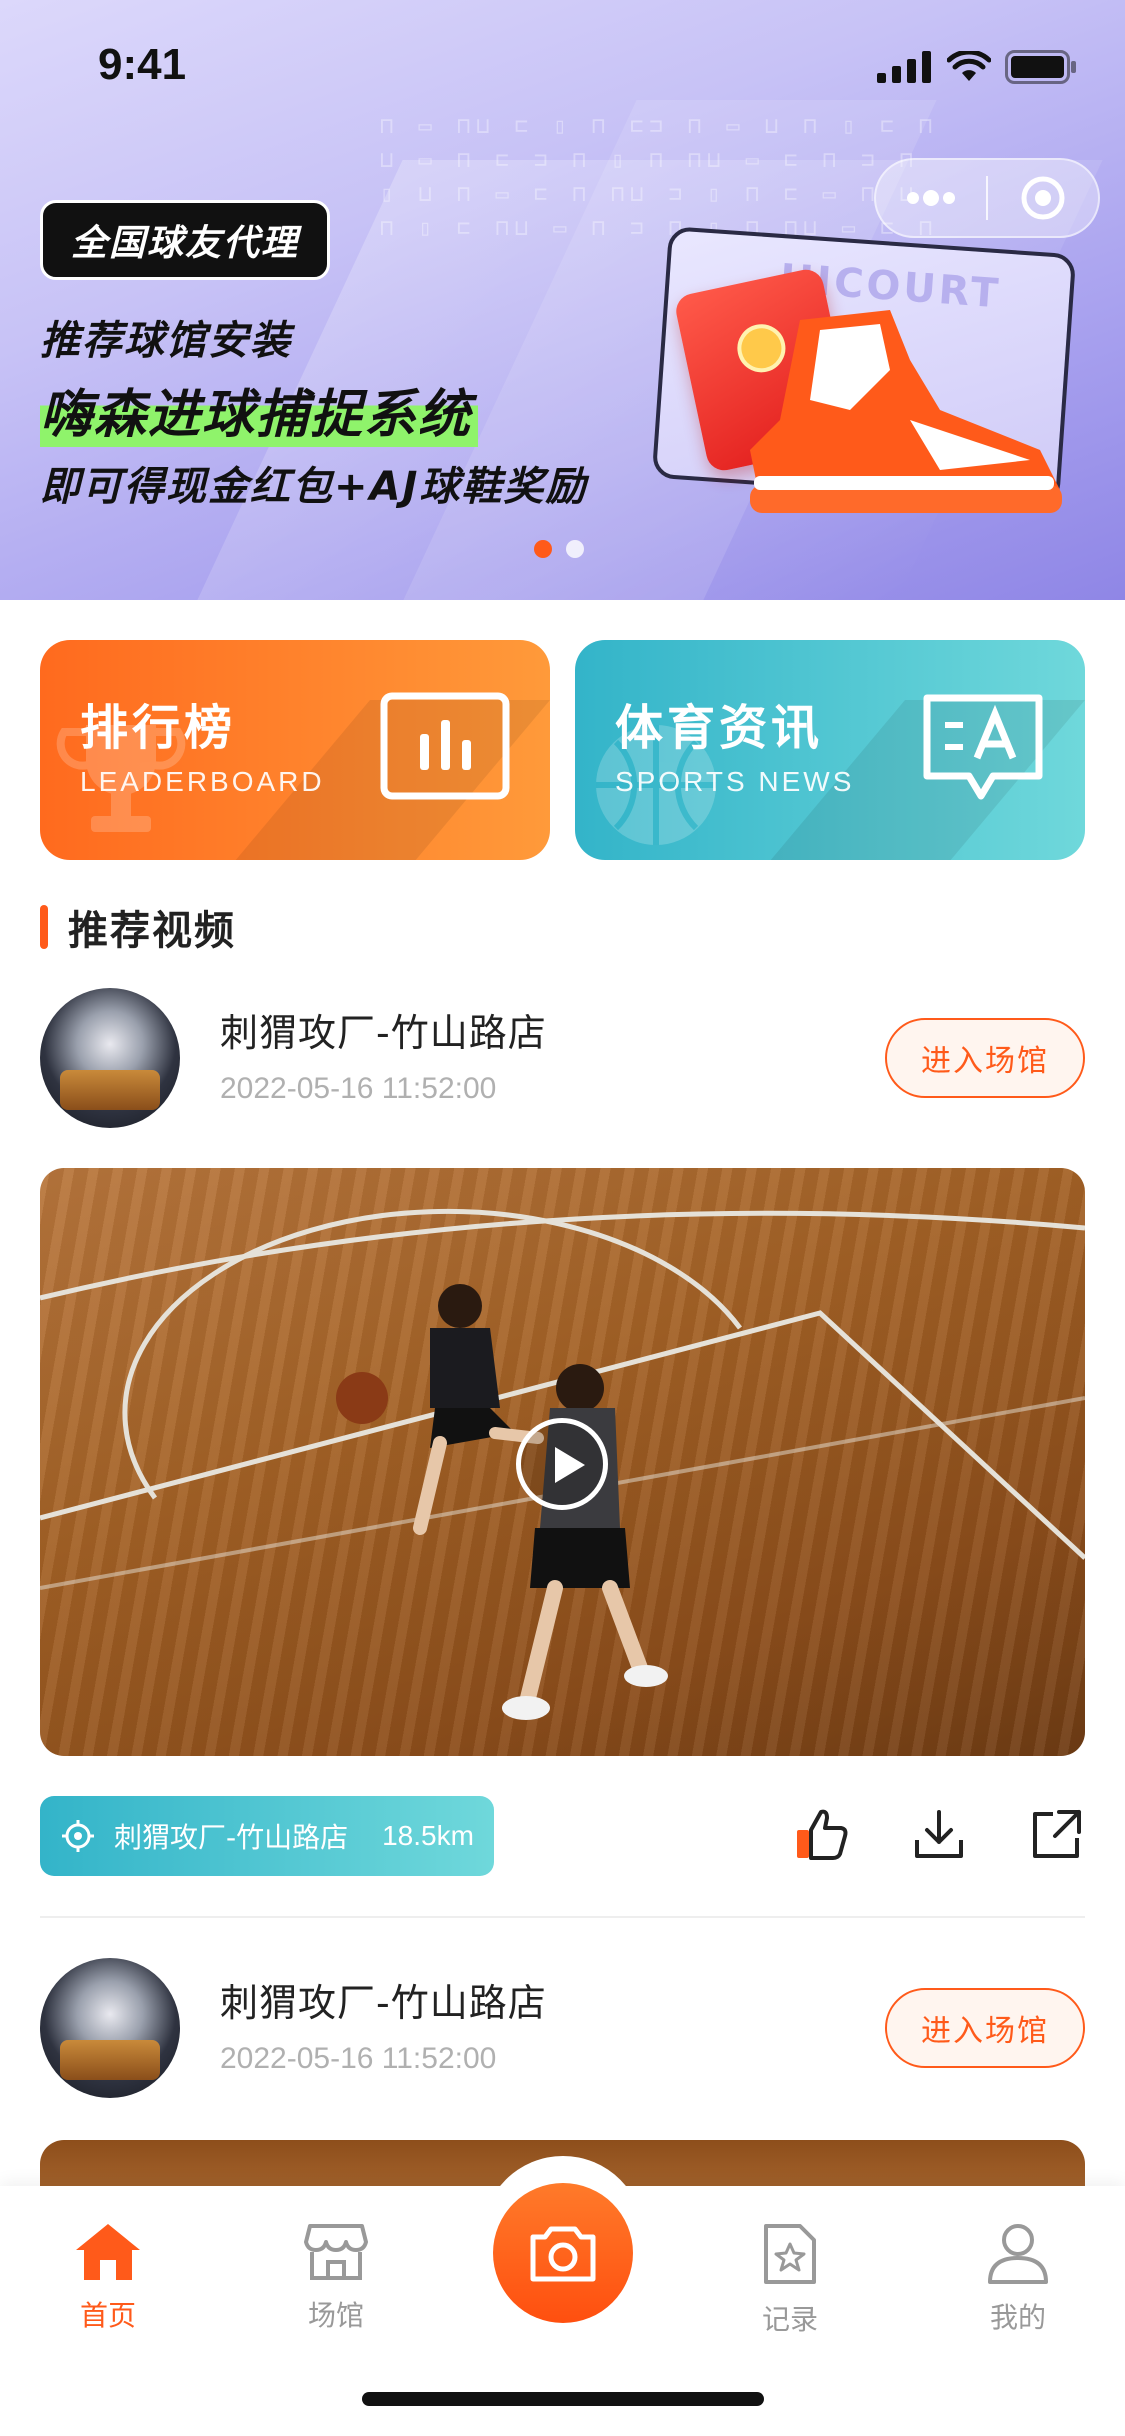  I want to click on sports-news-subtitle: SPORTS NEWS, so click(735, 781).